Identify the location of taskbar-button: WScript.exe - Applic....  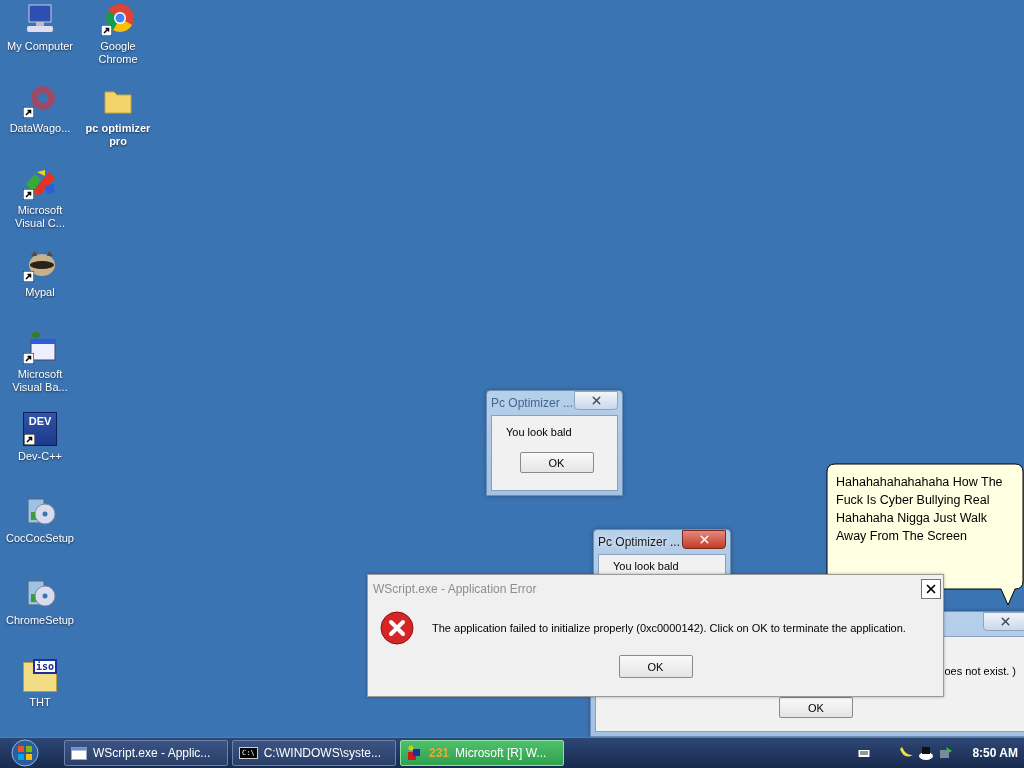
(146, 753).